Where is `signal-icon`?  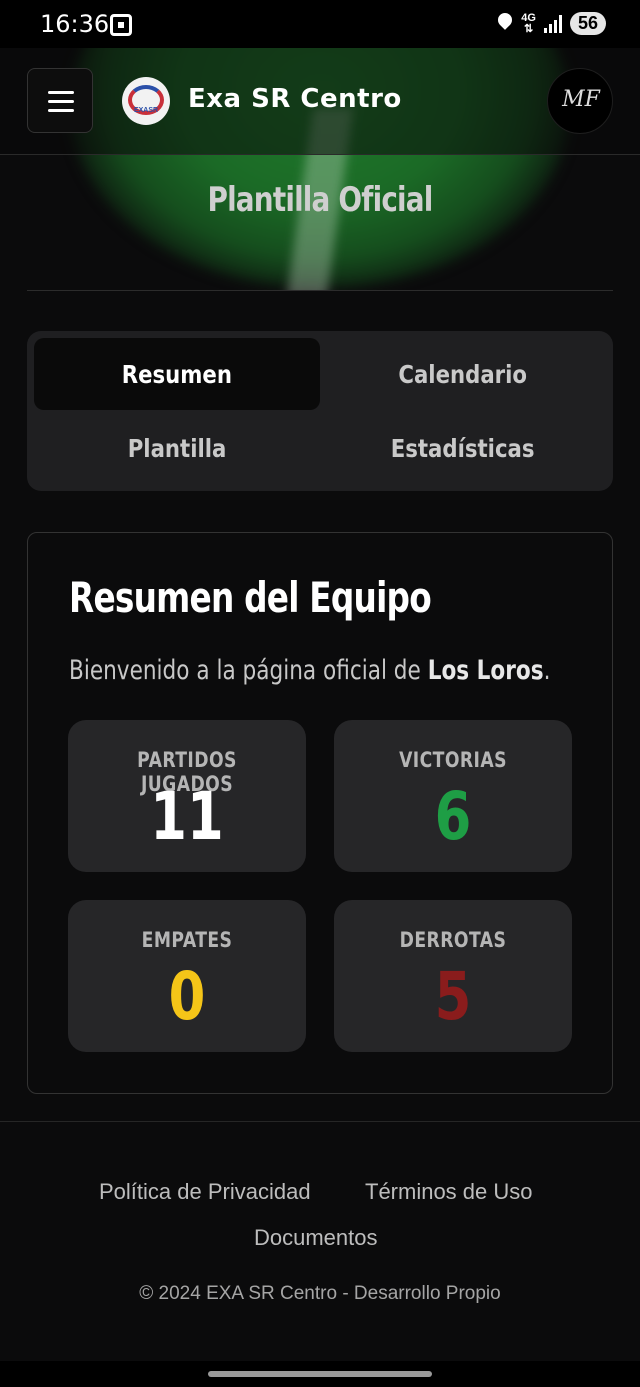
signal-icon is located at coordinates (552, 23).